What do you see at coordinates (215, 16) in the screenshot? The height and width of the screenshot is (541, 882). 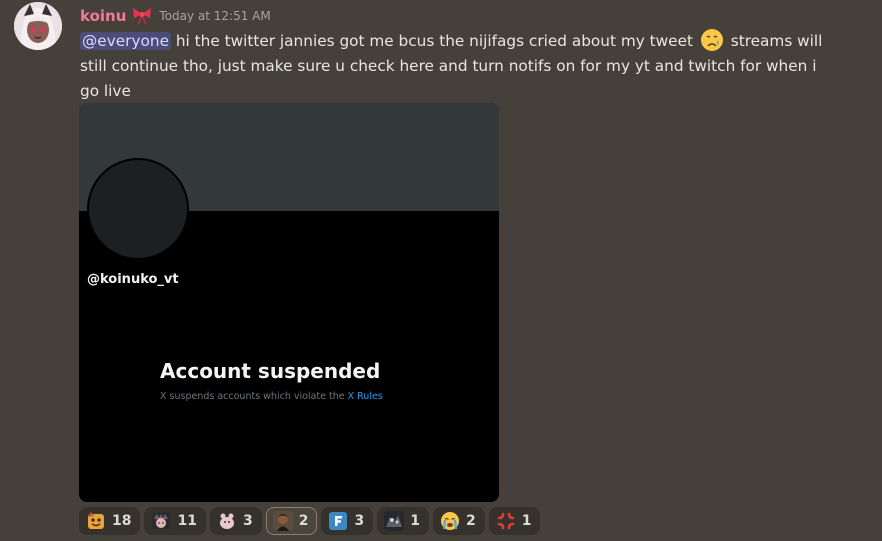 I see `message-timestamp: Today at 12:51 AM` at bounding box center [215, 16].